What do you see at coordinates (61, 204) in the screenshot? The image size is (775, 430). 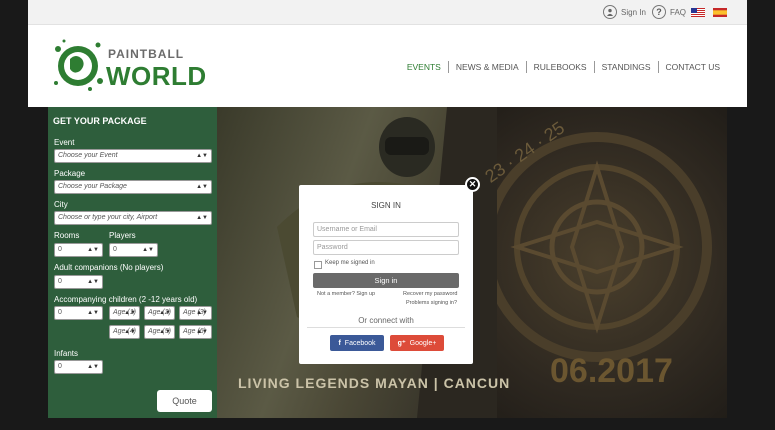 I see `city-label: City` at bounding box center [61, 204].